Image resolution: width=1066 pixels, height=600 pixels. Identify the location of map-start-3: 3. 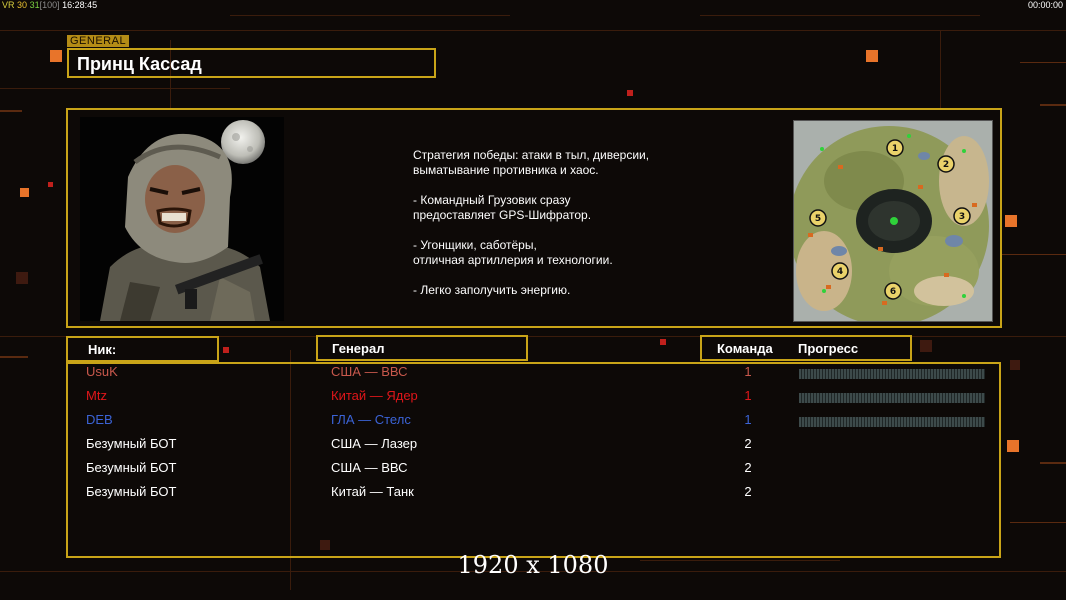
(962, 216).